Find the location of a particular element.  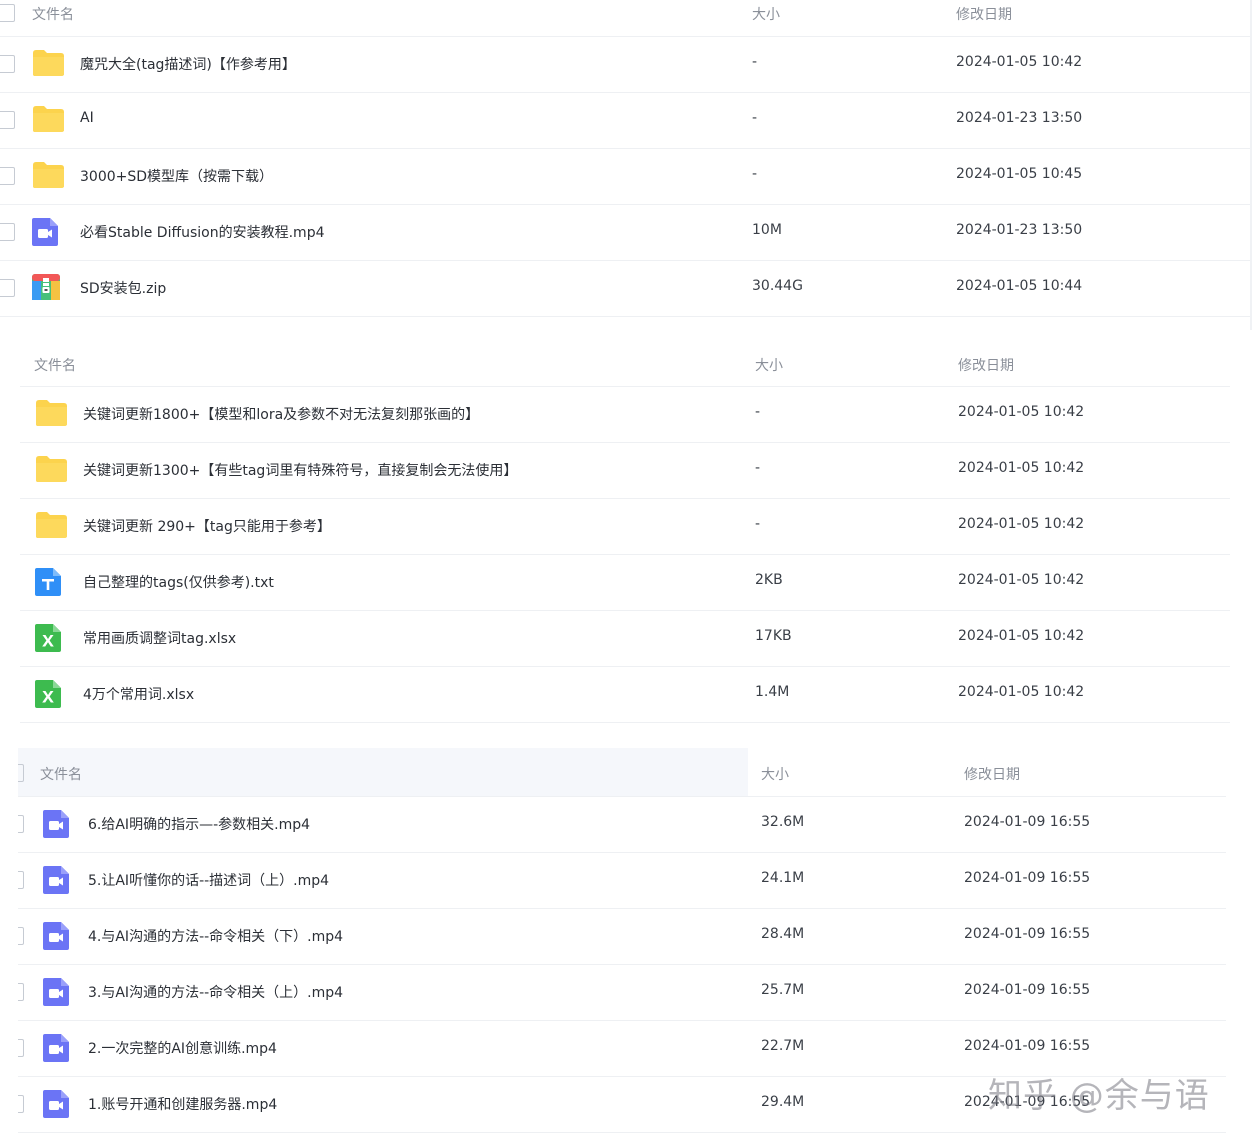

excel-file-icon is located at coordinates (48, 696).